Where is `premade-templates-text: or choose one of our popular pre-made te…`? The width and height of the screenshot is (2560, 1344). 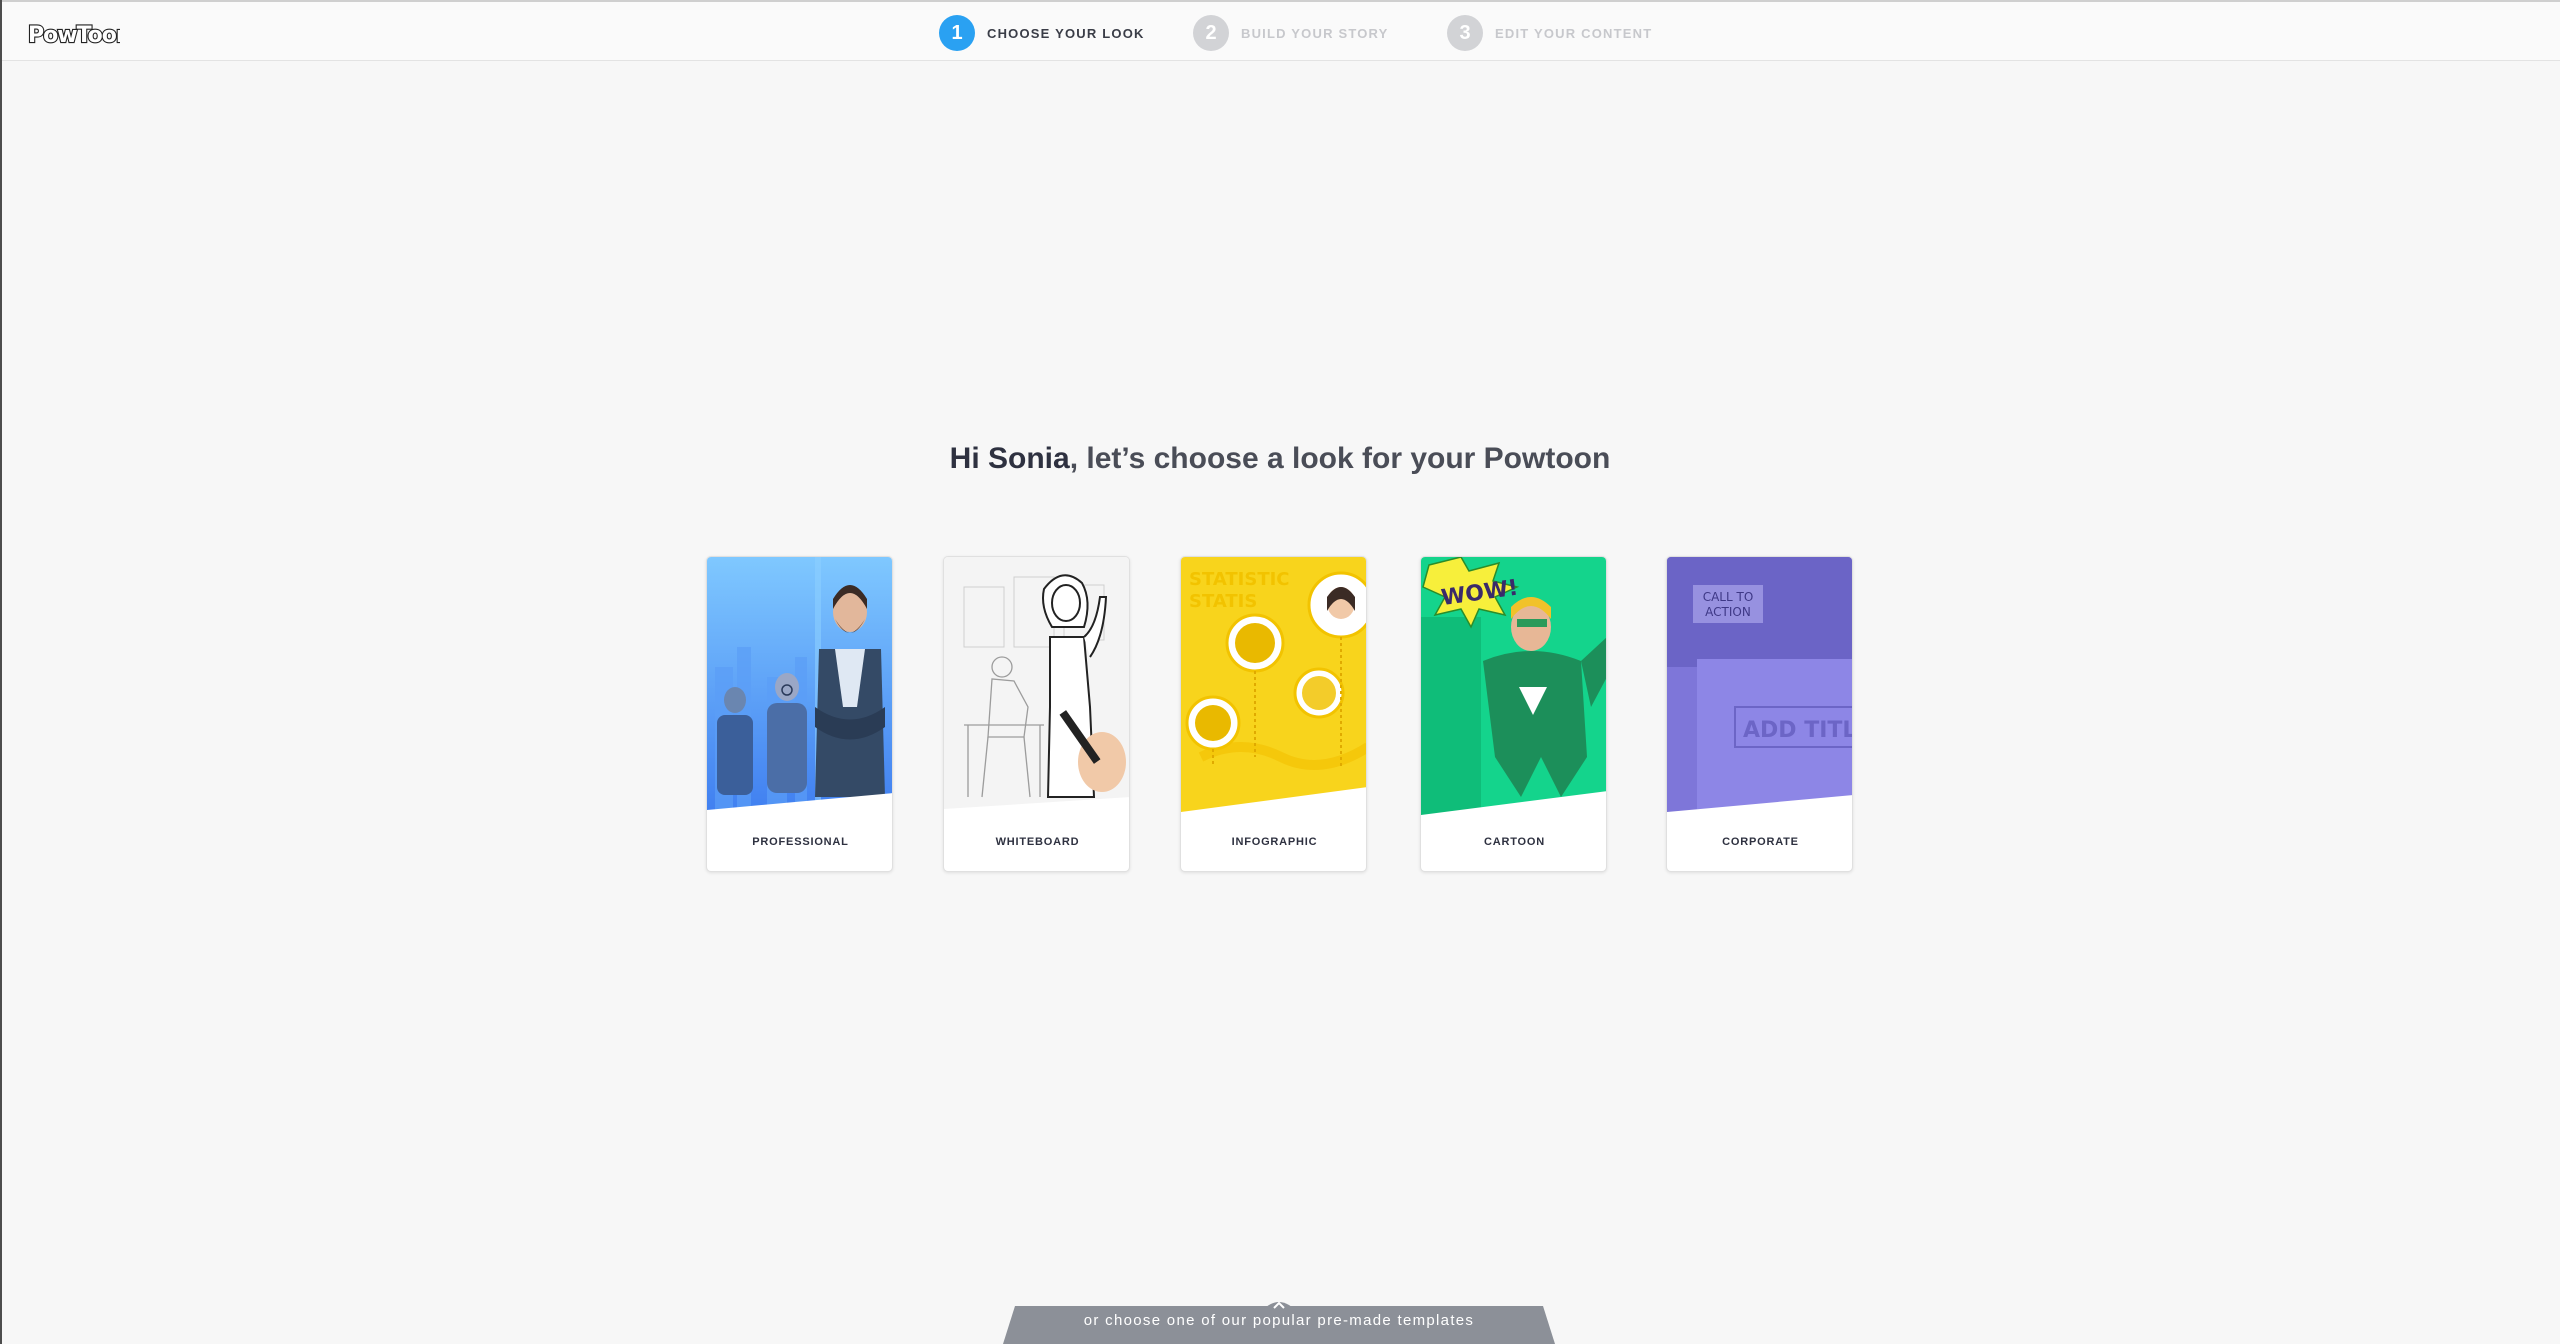
premade-templates-text: or choose one of our popular pre-made te… is located at coordinates (1279, 1320).